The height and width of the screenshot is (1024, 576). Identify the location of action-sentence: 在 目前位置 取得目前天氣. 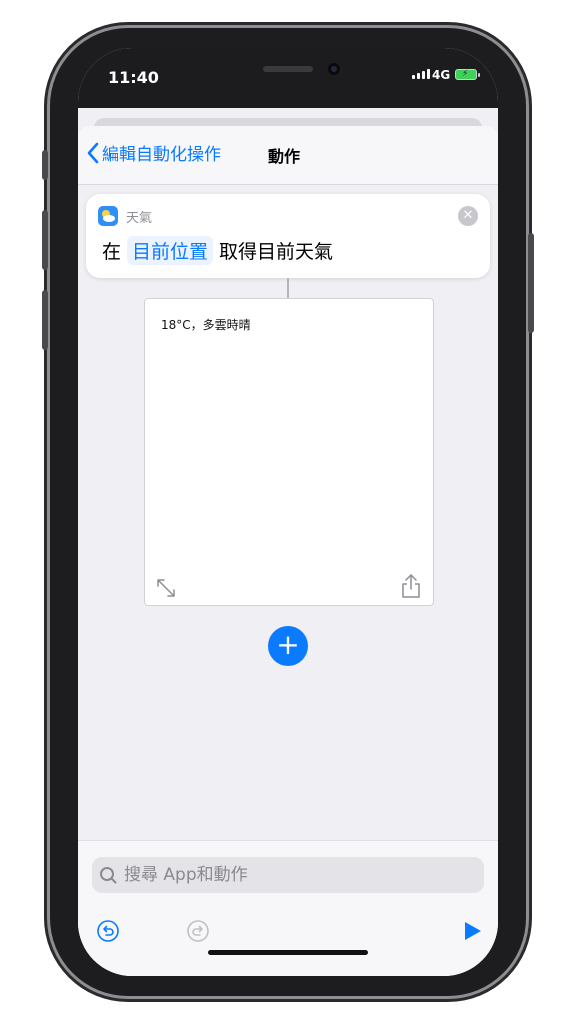
(217, 250).